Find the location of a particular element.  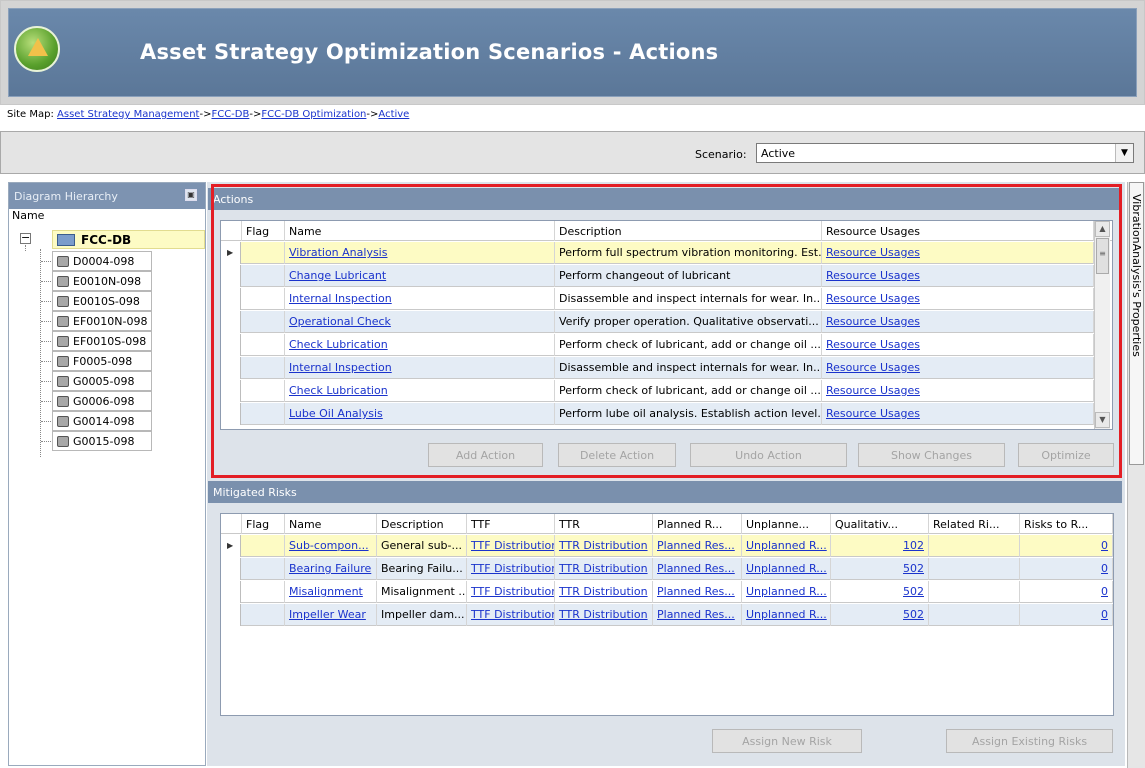

scenario-value: Active is located at coordinates (778, 153).